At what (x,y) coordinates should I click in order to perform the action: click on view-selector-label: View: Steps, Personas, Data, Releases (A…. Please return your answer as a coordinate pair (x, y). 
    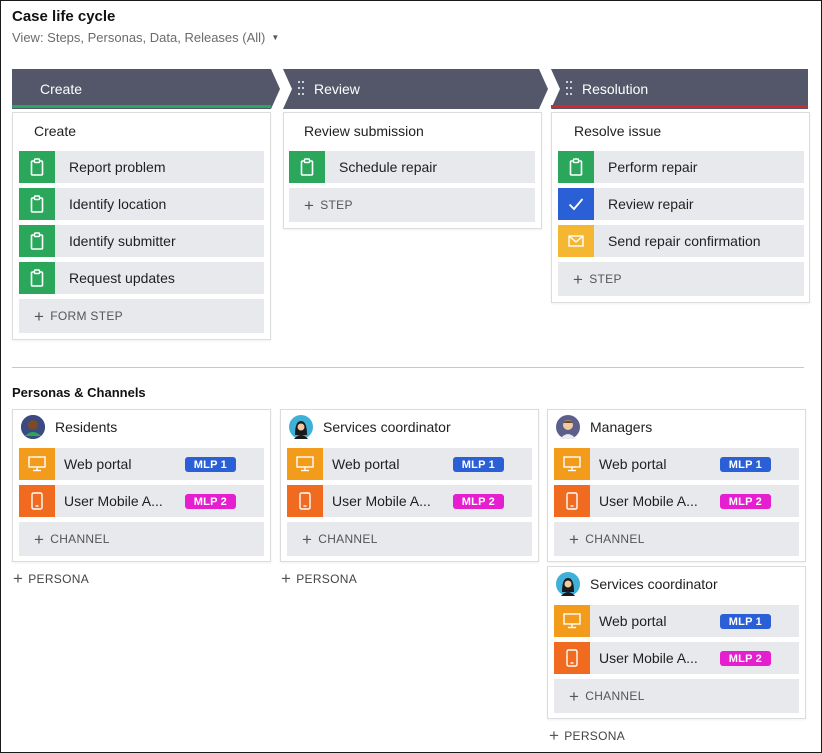
    Looking at the image, I should click on (139, 37).